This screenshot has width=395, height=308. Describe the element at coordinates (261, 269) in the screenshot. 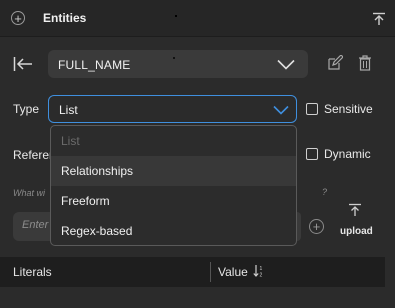

I see `svg-text: 1` at that location.